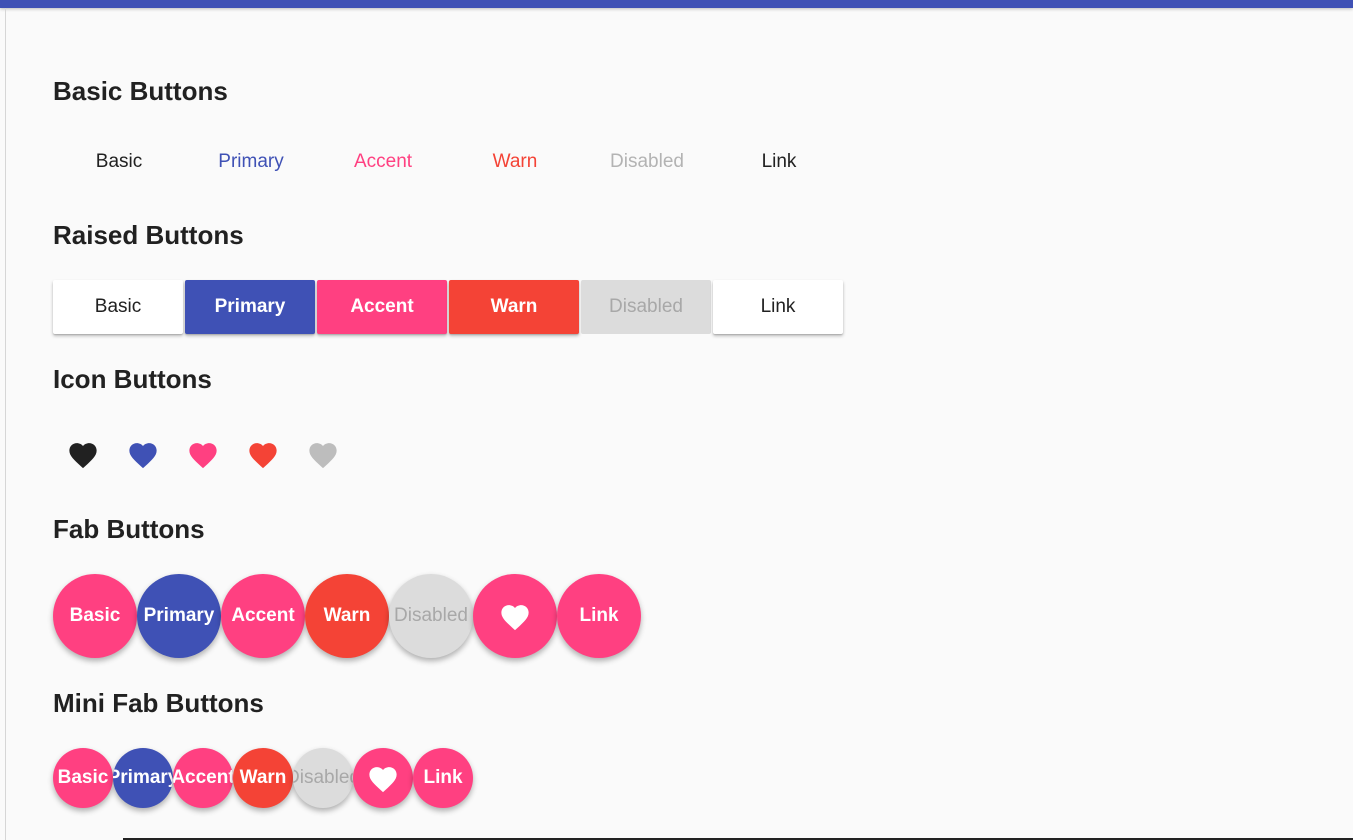 The height and width of the screenshot is (840, 1353). What do you see at coordinates (251, 162) in the screenshot?
I see `primary-flat-button: Primary` at bounding box center [251, 162].